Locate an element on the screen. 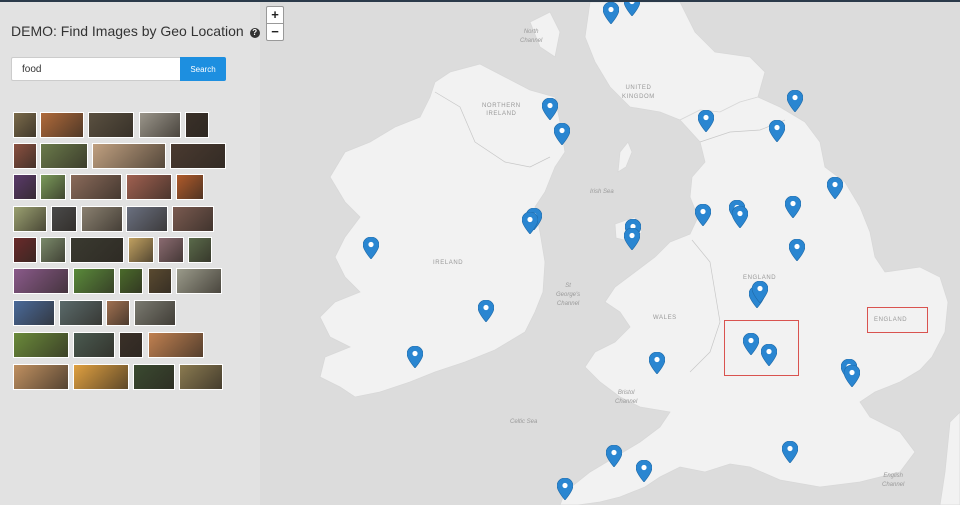 The height and width of the screenshot is (505, 960). zoom-out-button: − is located at coordinates (275, 32).